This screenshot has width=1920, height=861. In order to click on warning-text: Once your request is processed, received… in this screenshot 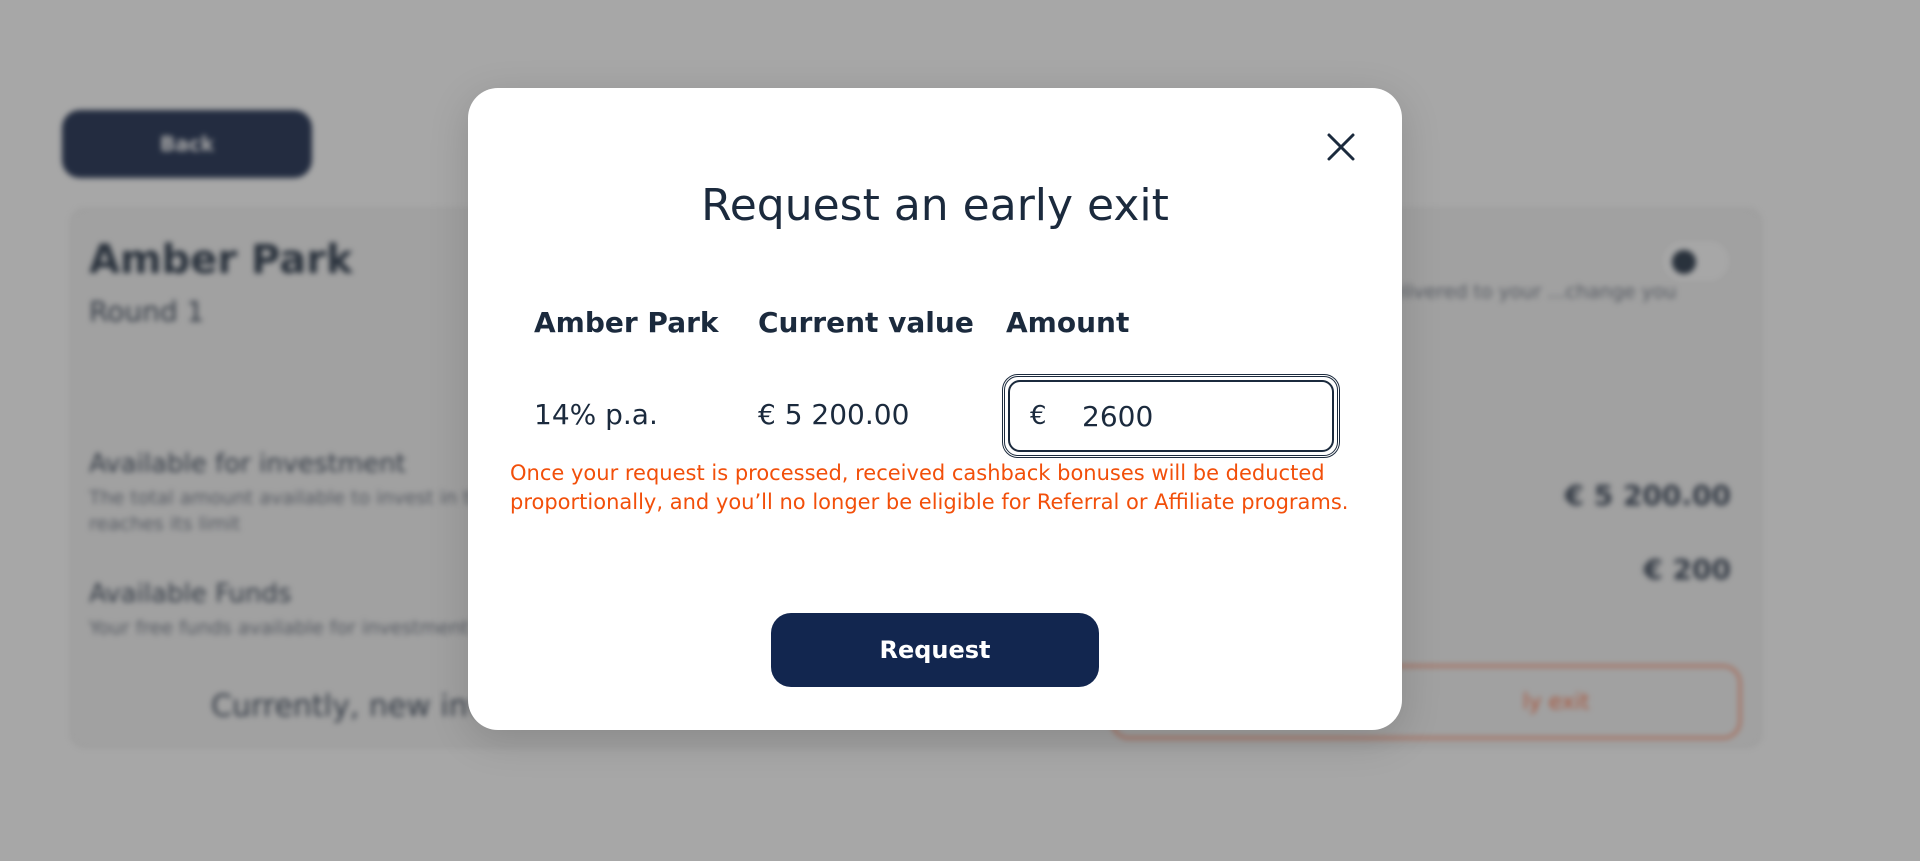, I will do `click(929, 487)`.